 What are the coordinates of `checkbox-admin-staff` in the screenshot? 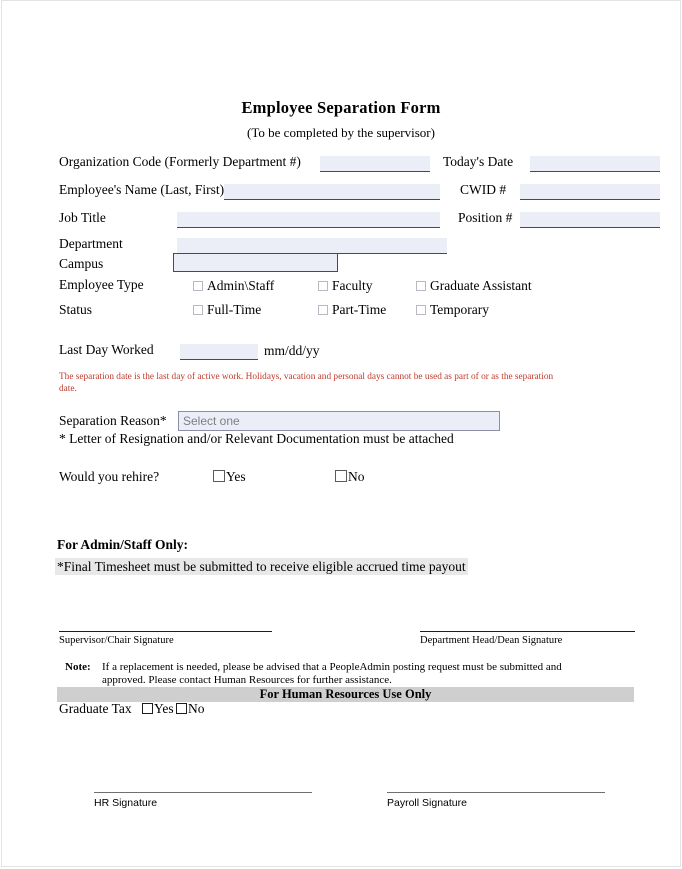 It's located at (198, 286).